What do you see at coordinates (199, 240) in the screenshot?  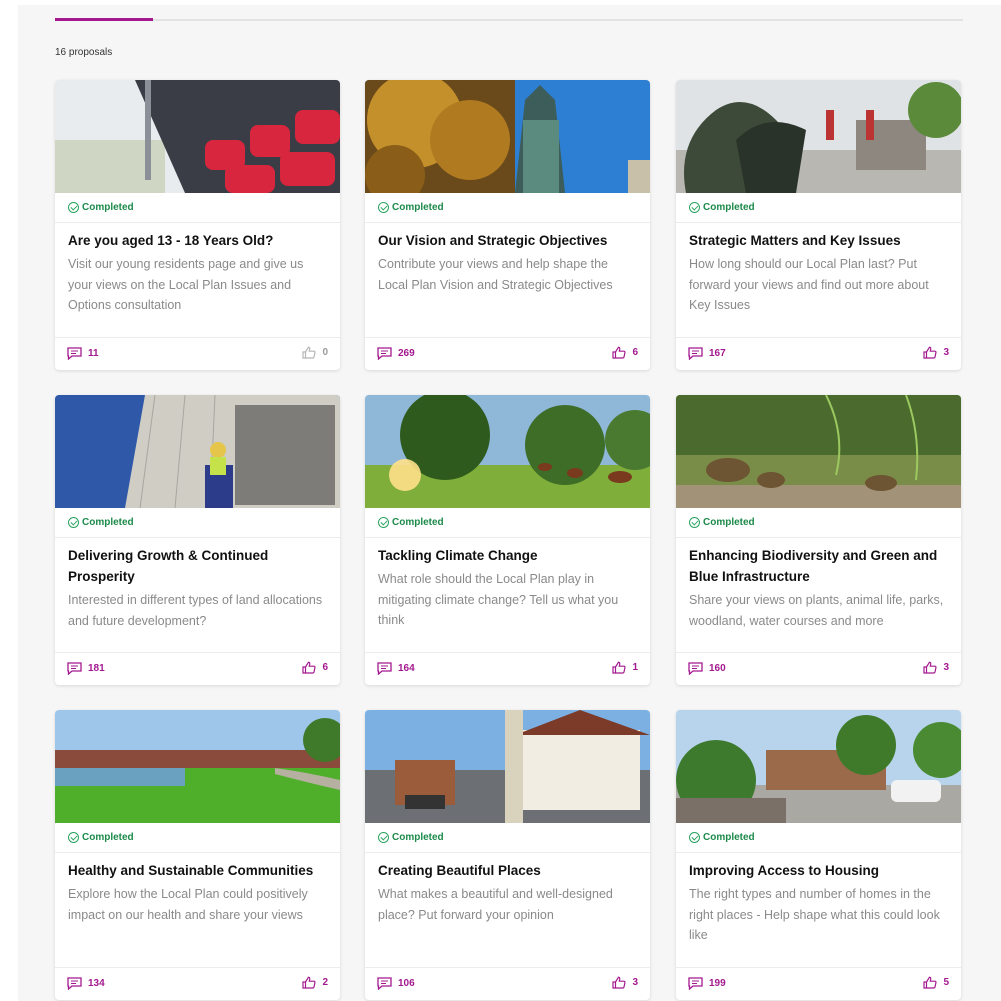 I see `proposal-title: Are you aged 13 - 18 Years Old?` at bounding box center [199, 240].